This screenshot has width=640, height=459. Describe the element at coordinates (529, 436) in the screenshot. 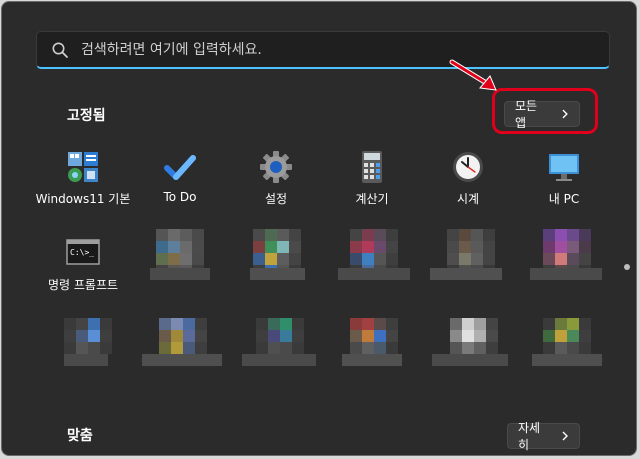

I see `more-label: 자세히` at that location.